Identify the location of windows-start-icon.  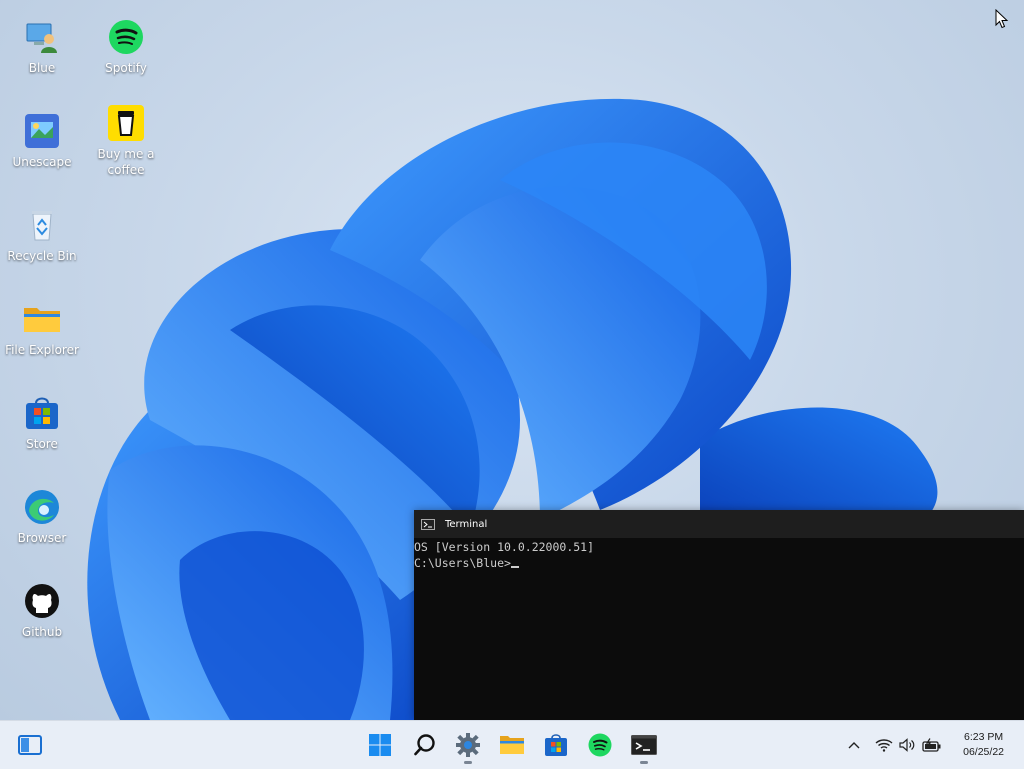
(380, 745).